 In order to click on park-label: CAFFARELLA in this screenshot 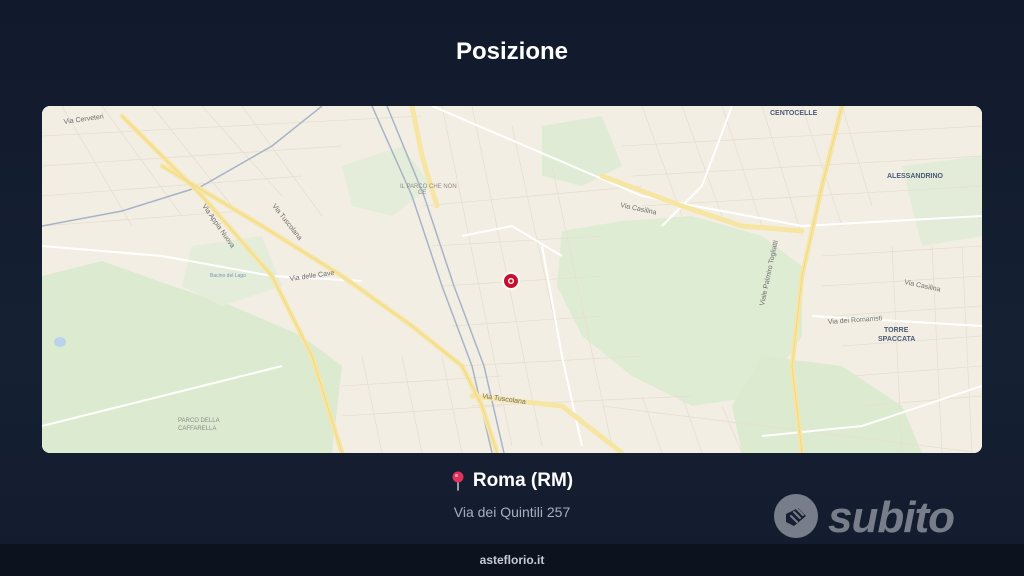, I will do `click(197, 429)`.